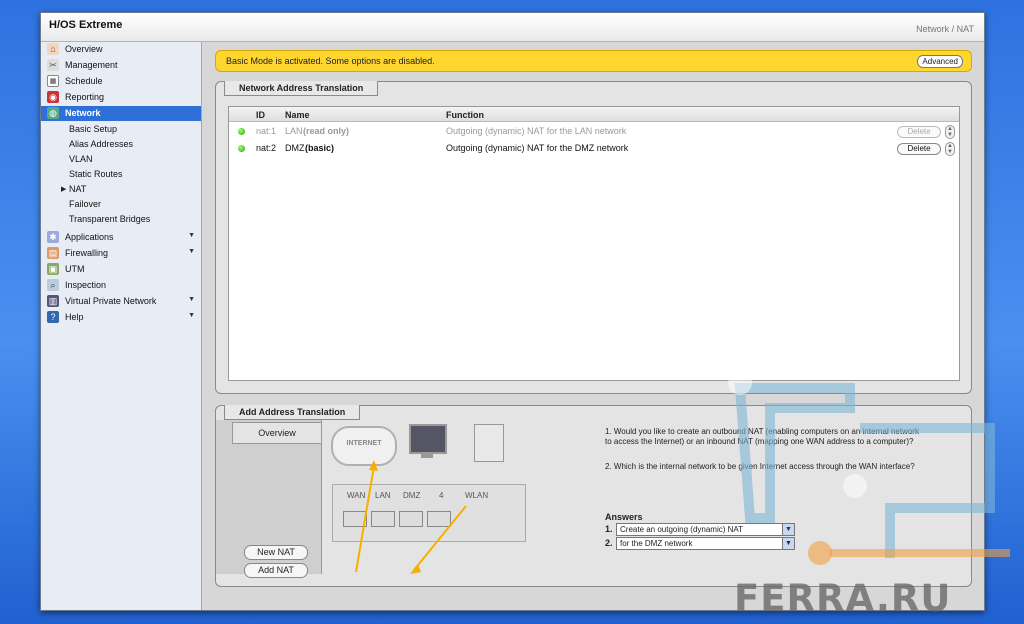 The width and height of the screenshot is (1024, 624). I want to click on tools-icon: ✂, so click(53, 65).